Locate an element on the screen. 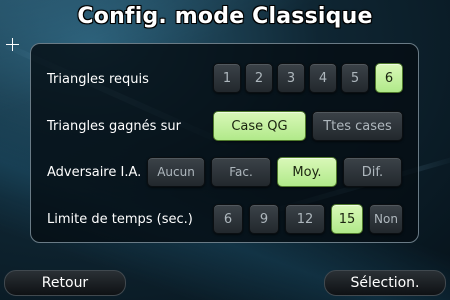 The width and height of the screenshot is (450, 300). adversaire-option-aucun: Aucun is located at coordinates (176, 172).